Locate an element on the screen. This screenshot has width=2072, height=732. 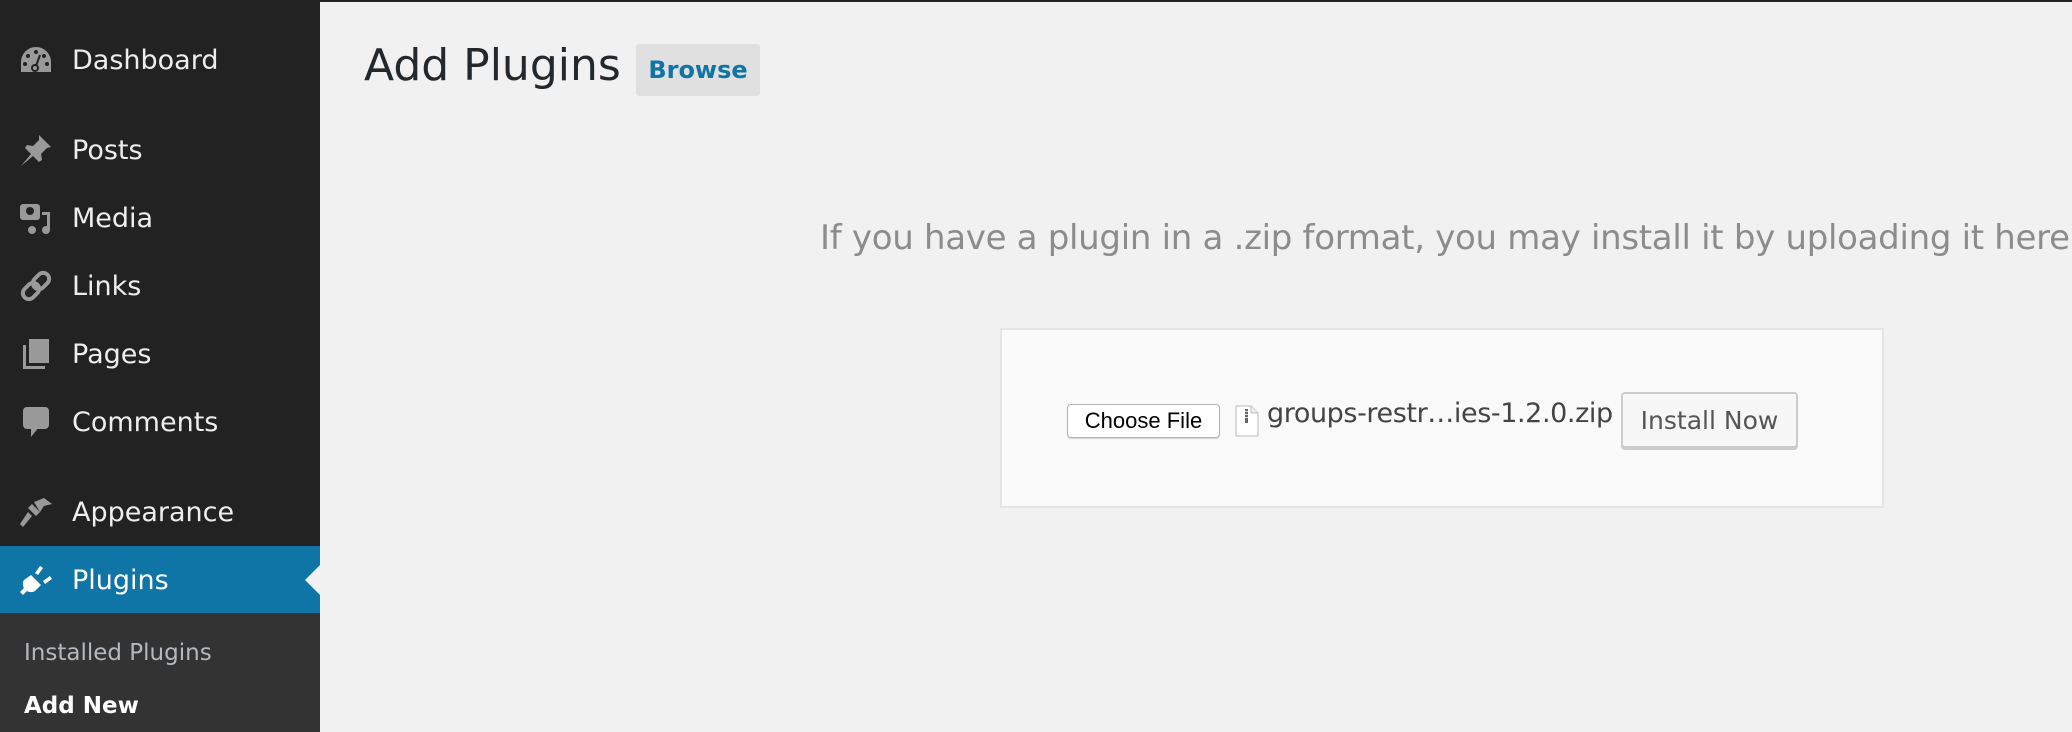
sidebar-item-label: Comments is located at coordinates (145, 422).